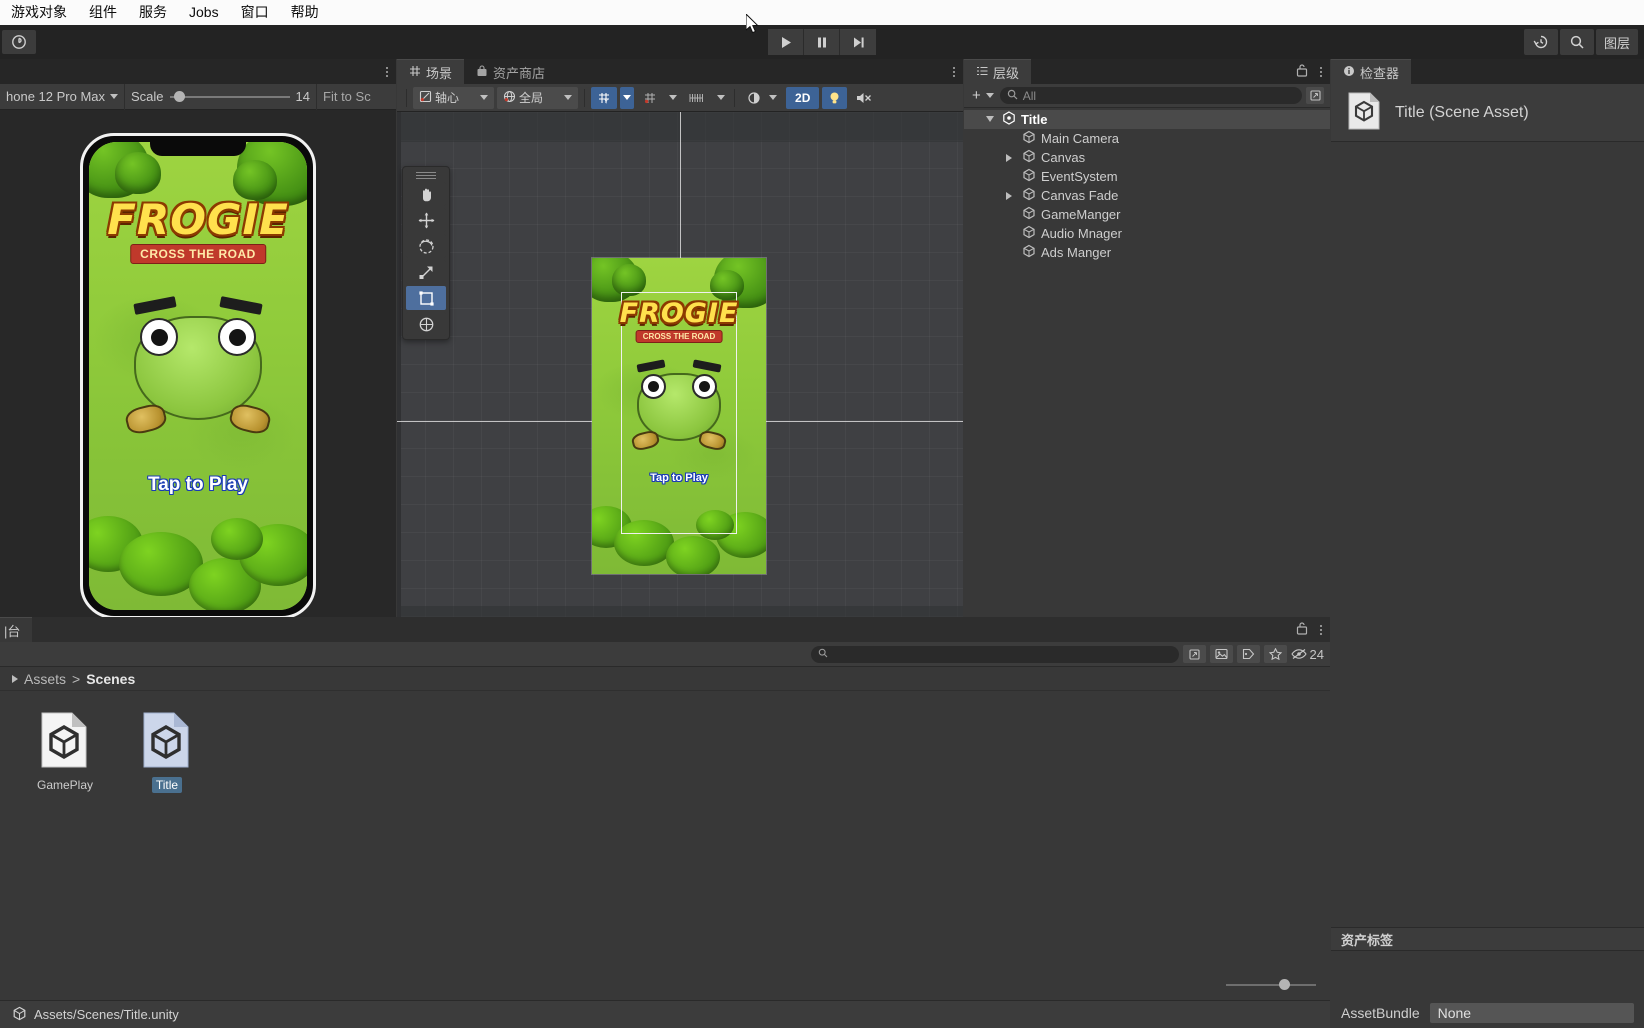 The image size is (1644, 1028). What do you see at coordinates (538, 97) in the screenshot?
I see `space-dropdown: 全局` at bounding box center [538, 97].